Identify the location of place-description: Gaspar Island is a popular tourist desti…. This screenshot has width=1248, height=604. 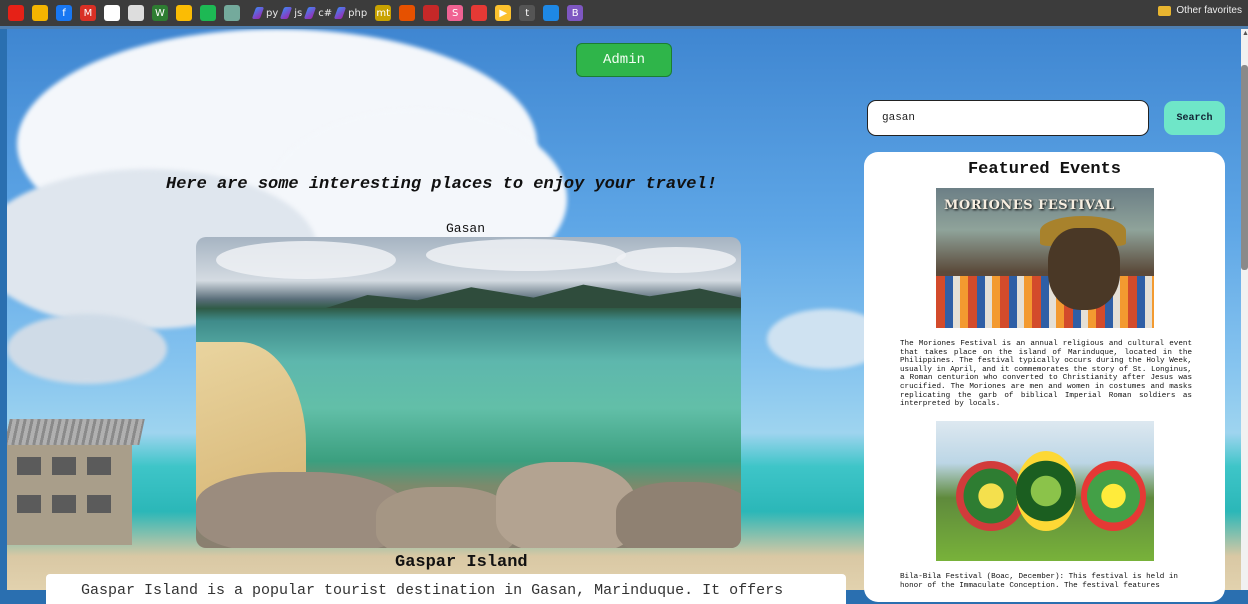
(432, 590).